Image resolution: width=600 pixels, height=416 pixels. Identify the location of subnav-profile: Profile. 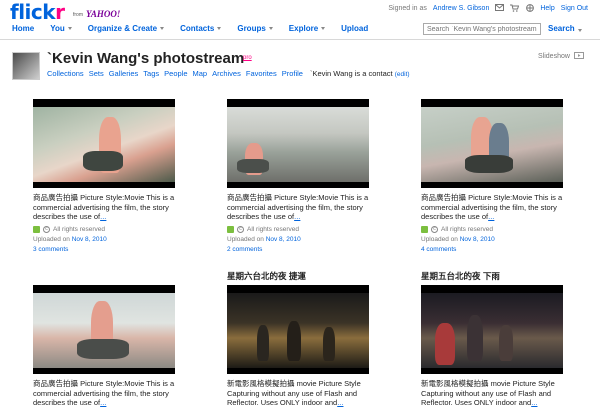
(292, 73).